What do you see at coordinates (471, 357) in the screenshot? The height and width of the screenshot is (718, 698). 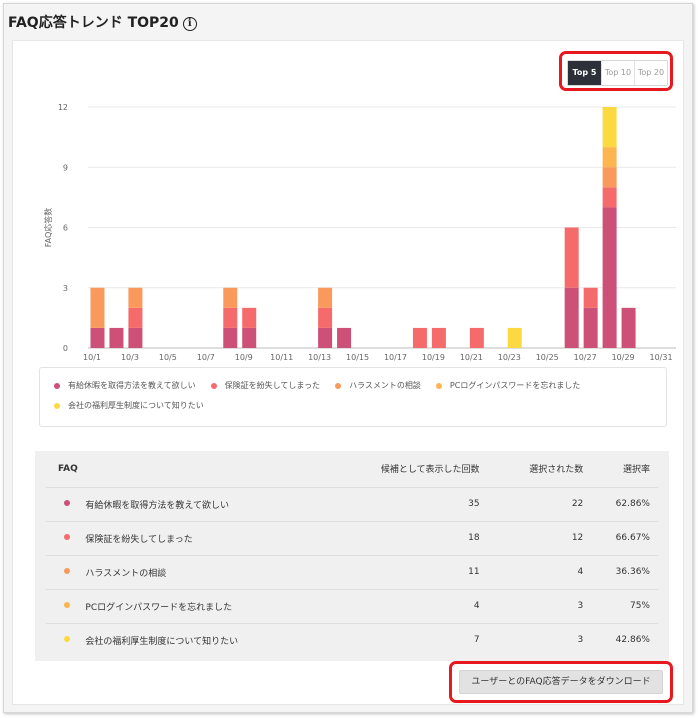 I see `x-tick-label: 10/21` at bounding box center [471, 357].